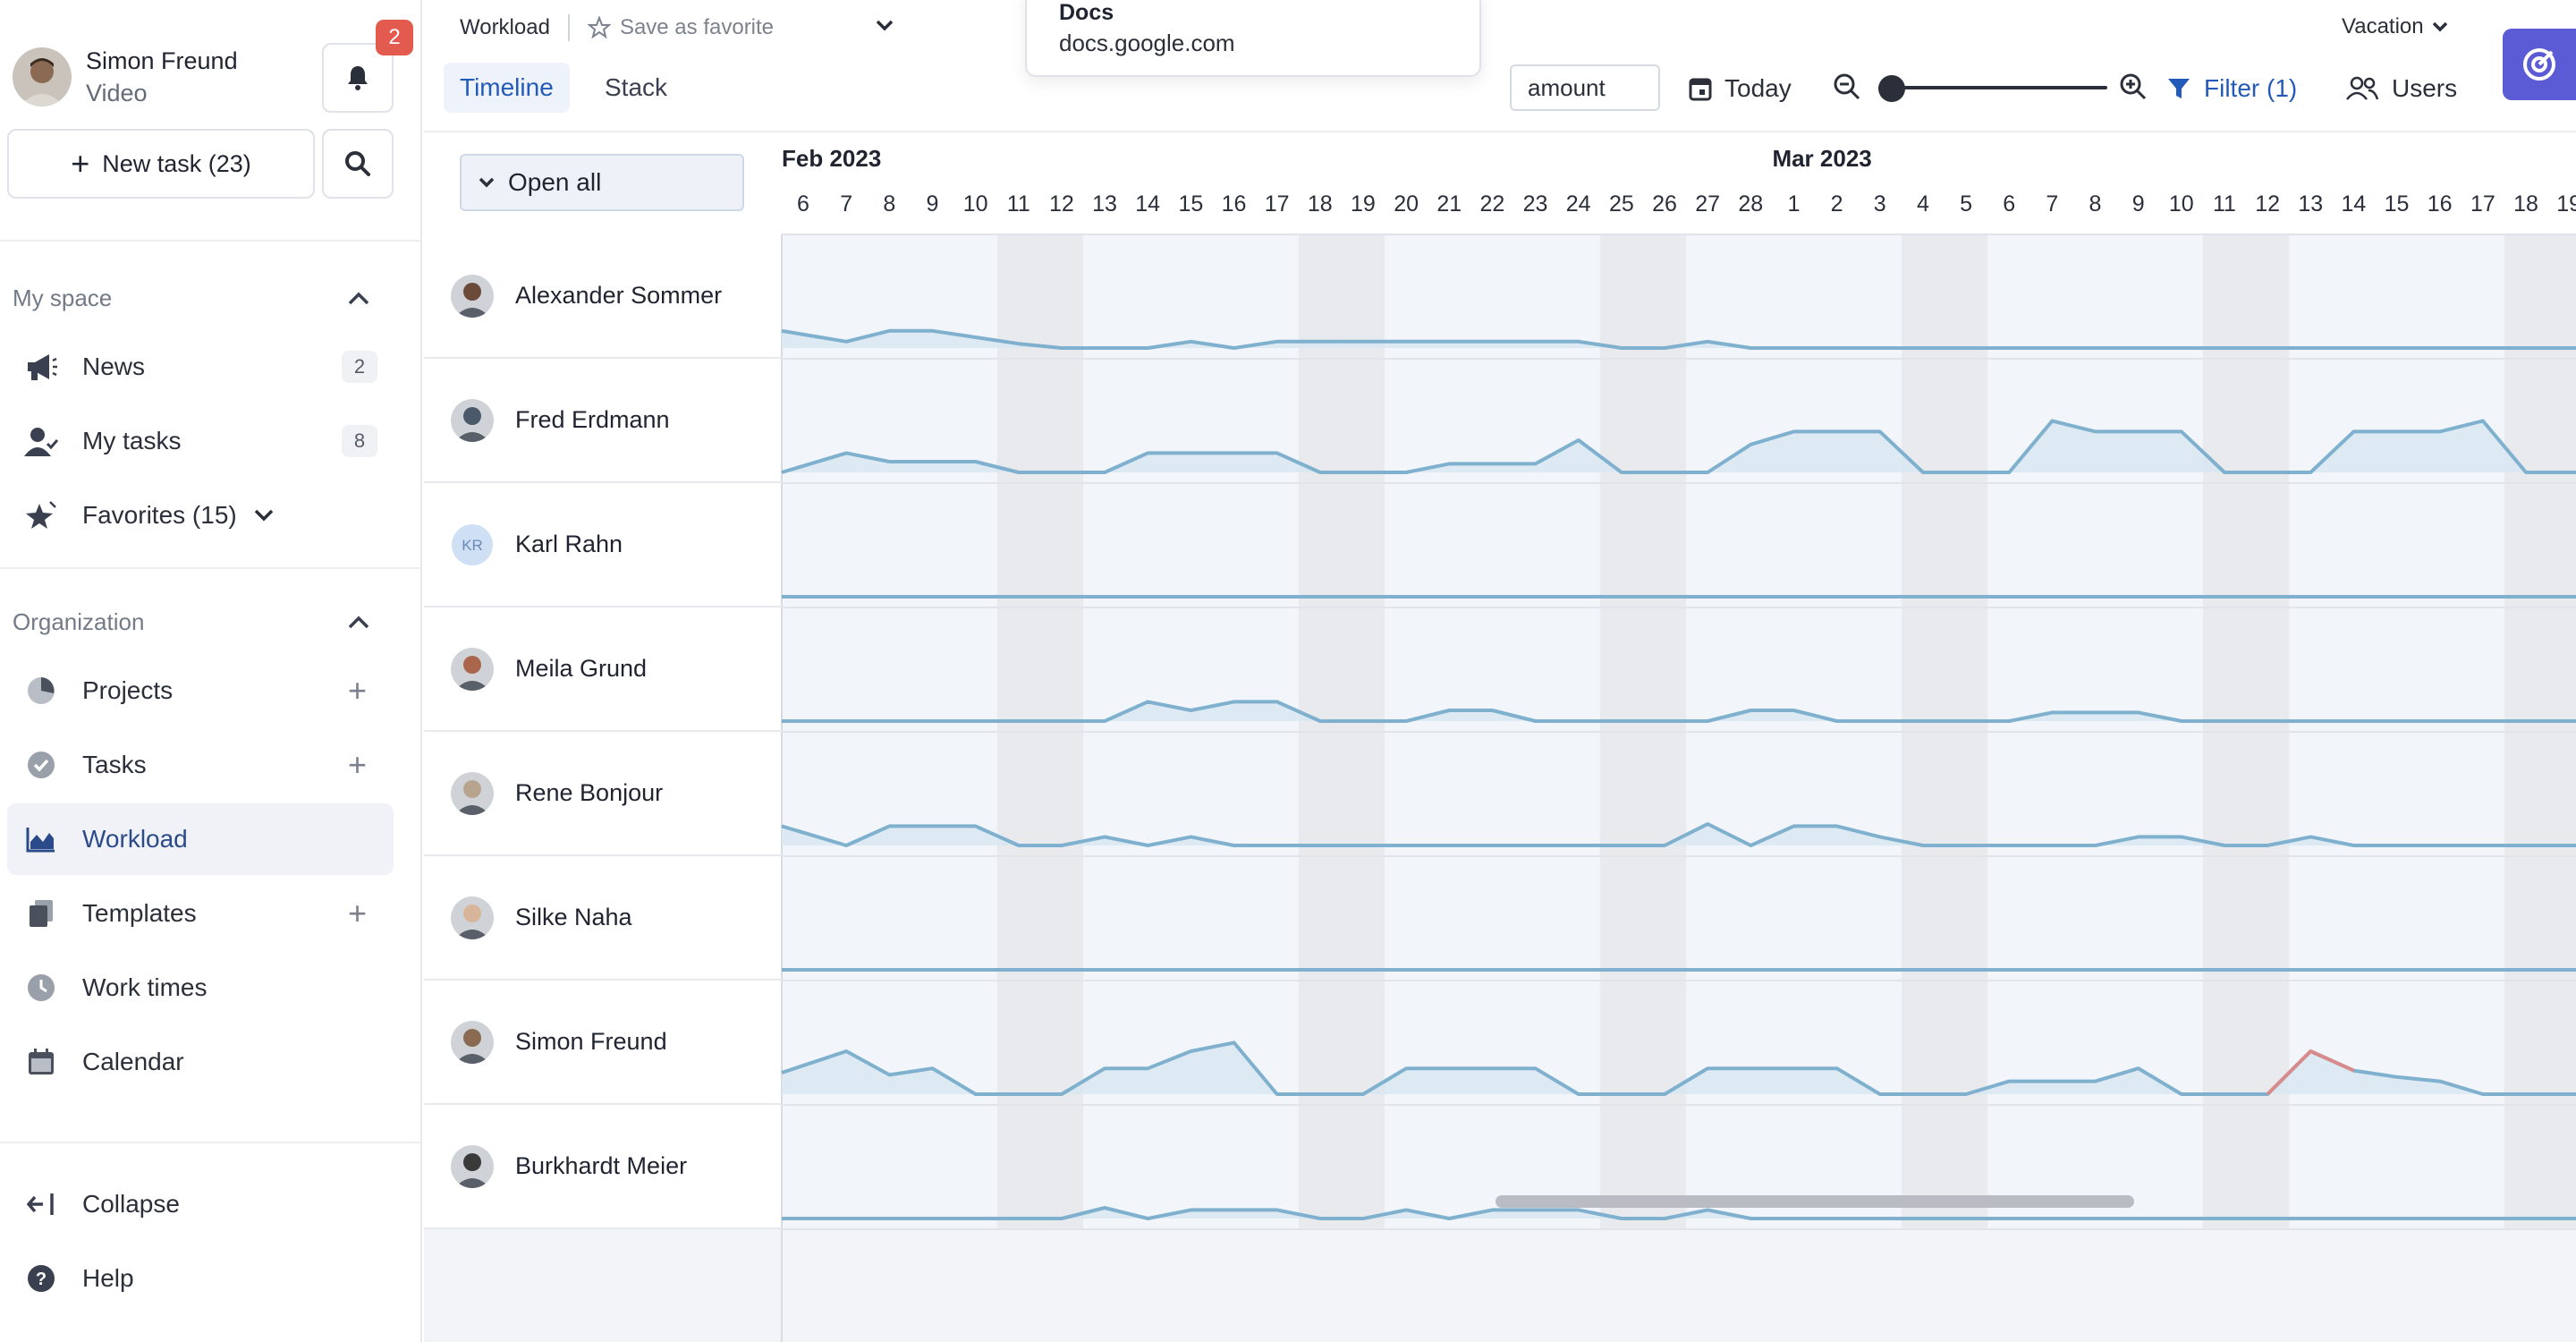 Image resolution: width=2576 pixels, height=1342 pixels. What do you see at coordinates (1086, 13) in the screenshot?
I see `popup-title: Docs` at bounding box center [1086, 13].